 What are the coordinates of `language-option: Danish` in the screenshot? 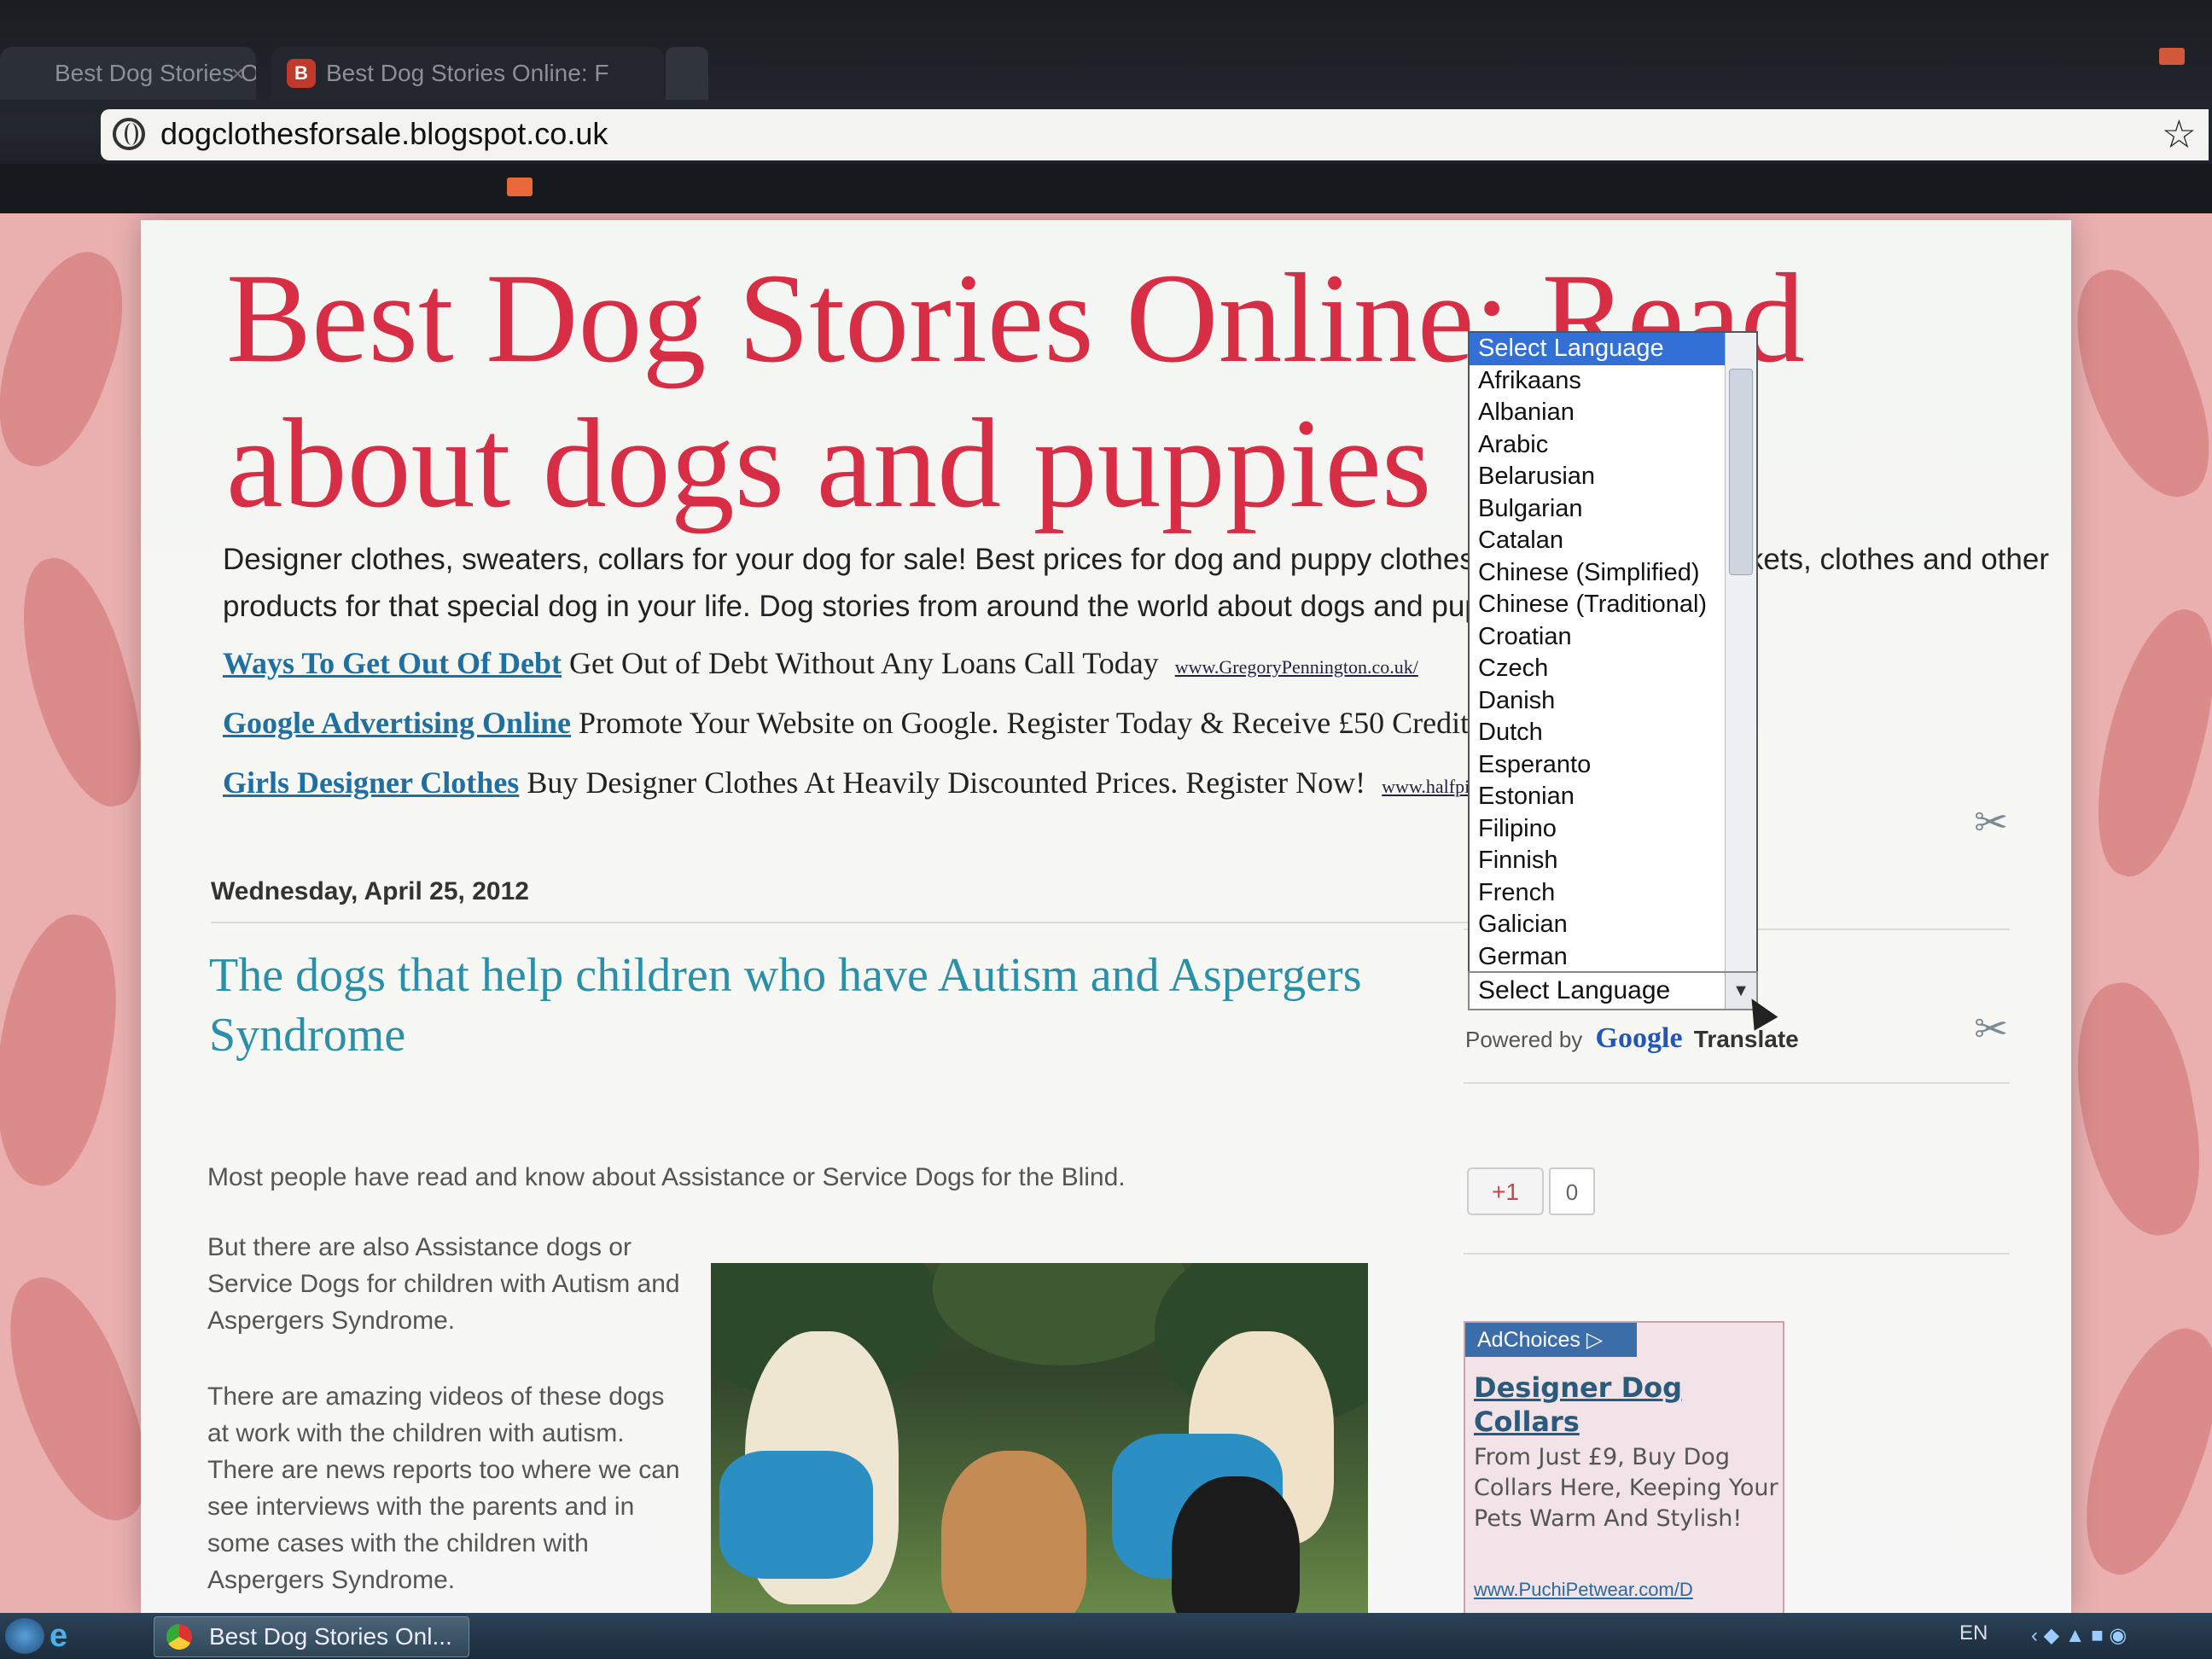 It's located at (1613, 701).